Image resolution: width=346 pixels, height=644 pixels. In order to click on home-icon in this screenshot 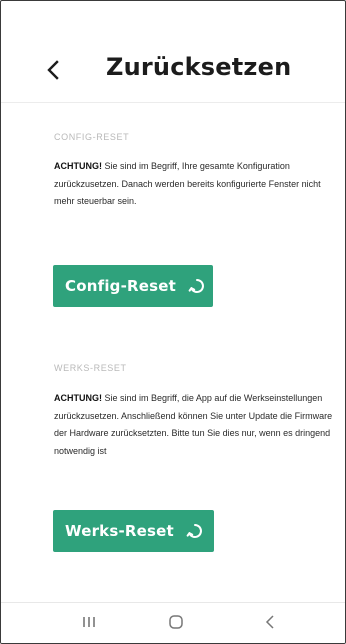, I will do `click(176, 622)`.